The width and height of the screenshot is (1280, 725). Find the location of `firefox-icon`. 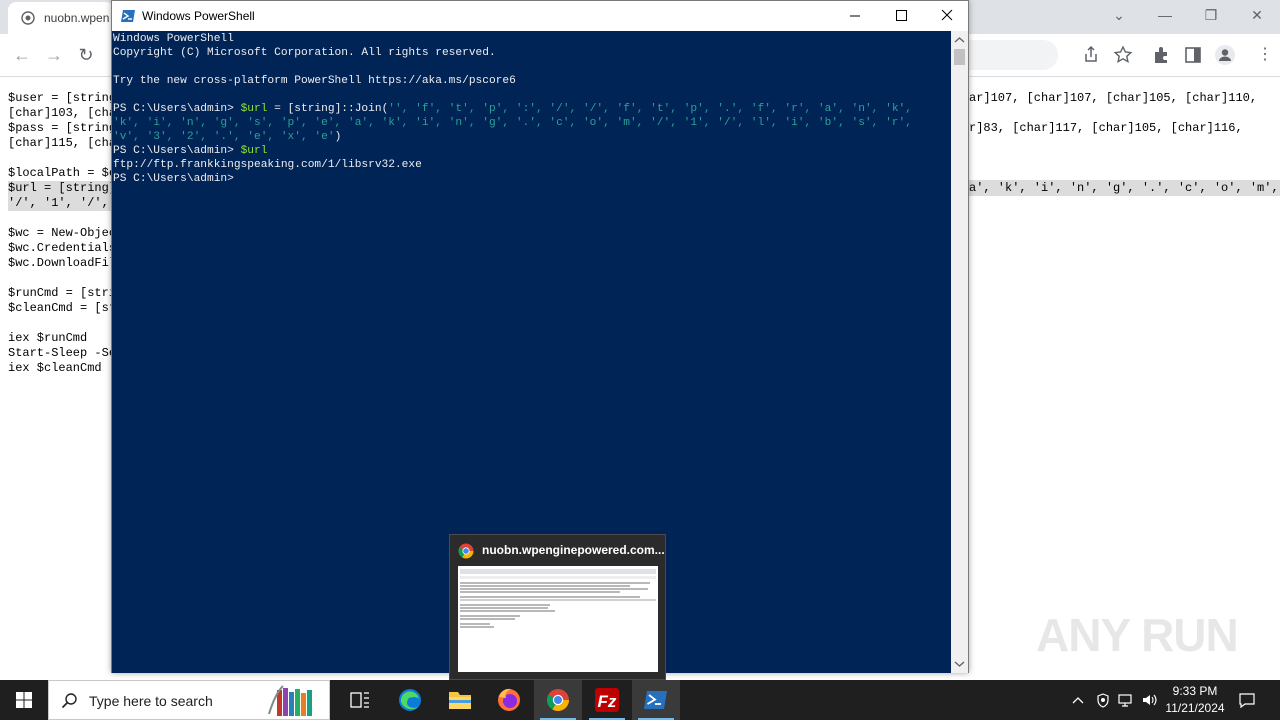

firefox-icon is located at coordinates (509, 699).